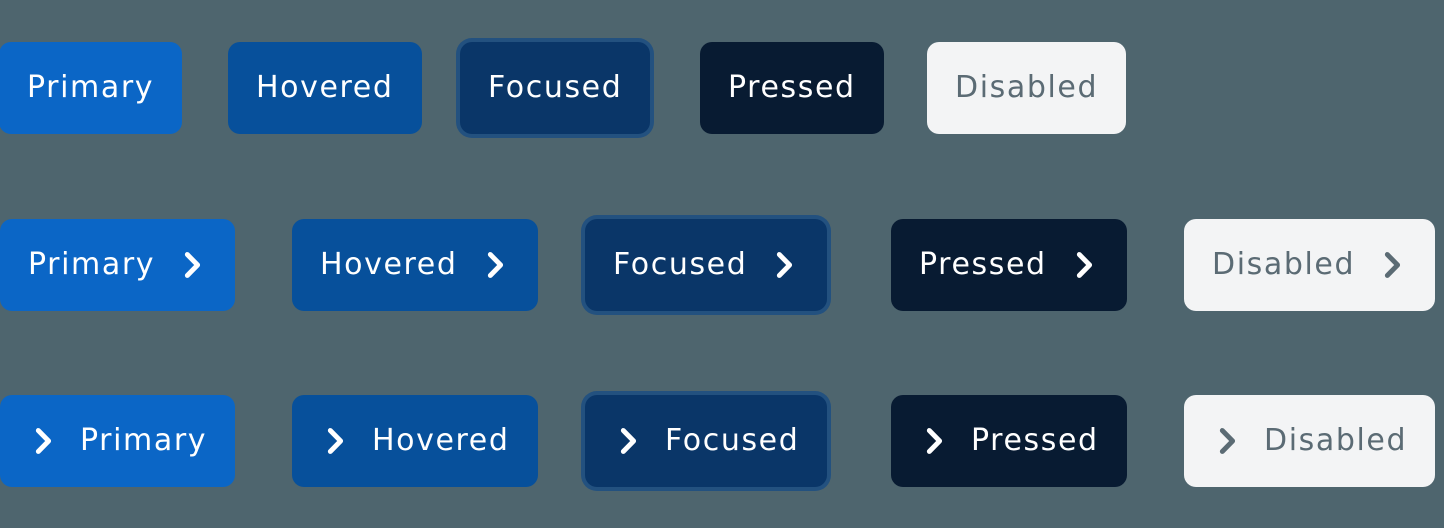  I want to click on button-primary-label-only: Primary, so click(91, 88).